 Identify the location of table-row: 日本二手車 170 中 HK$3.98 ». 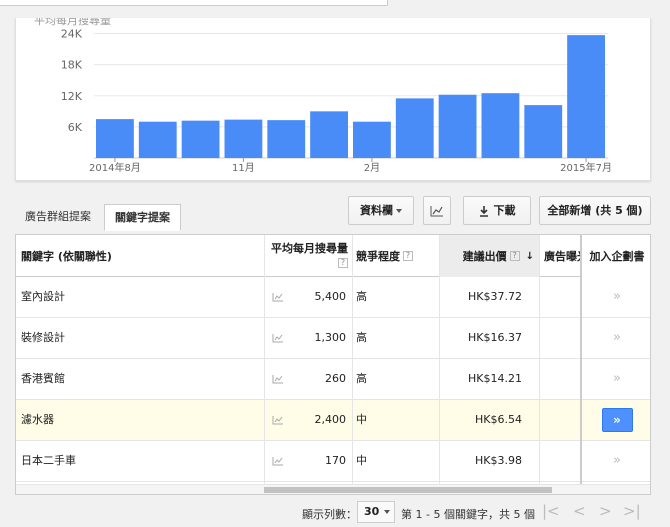
(333, 461).